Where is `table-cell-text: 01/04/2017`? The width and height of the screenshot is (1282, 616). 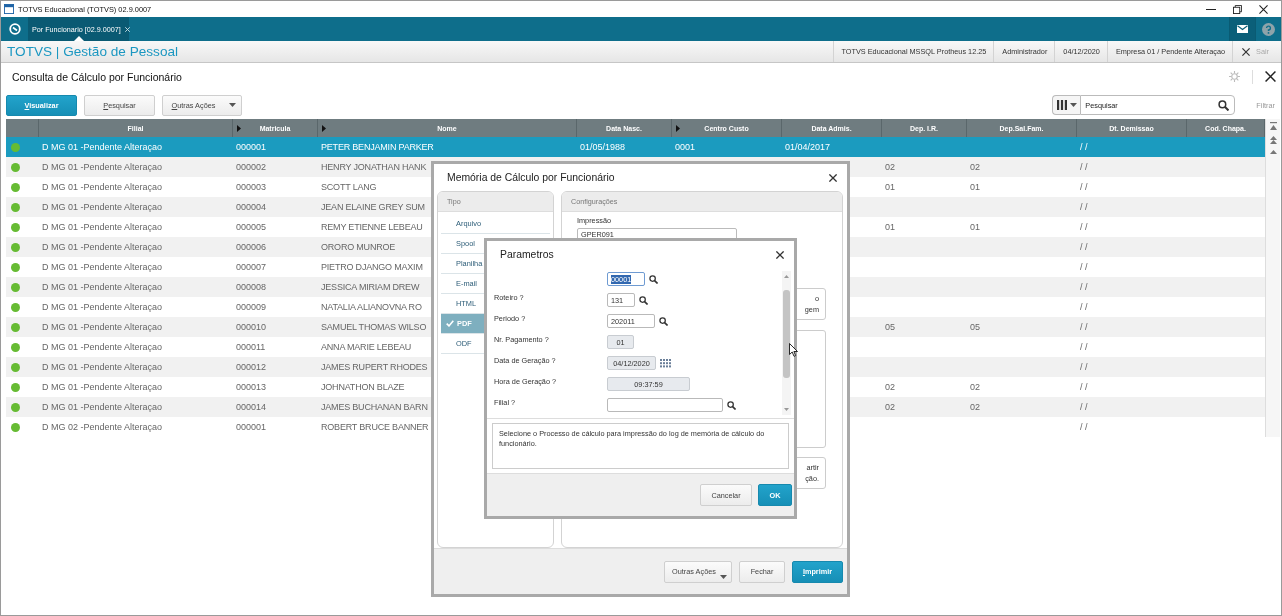 table-cell-text: 01/04/2017 is located at coordinates (808, 147).